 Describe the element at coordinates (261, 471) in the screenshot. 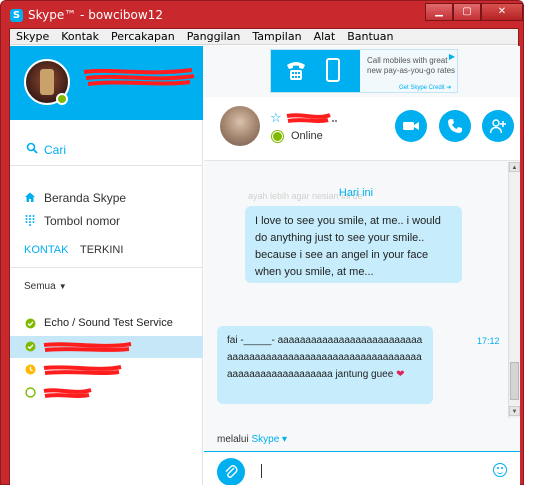

I see `text-cursor` at that location.